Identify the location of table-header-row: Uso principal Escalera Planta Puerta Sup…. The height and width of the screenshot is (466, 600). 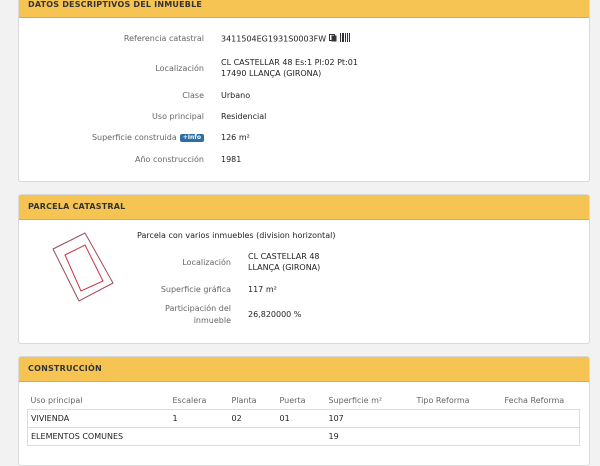
(303, 401).